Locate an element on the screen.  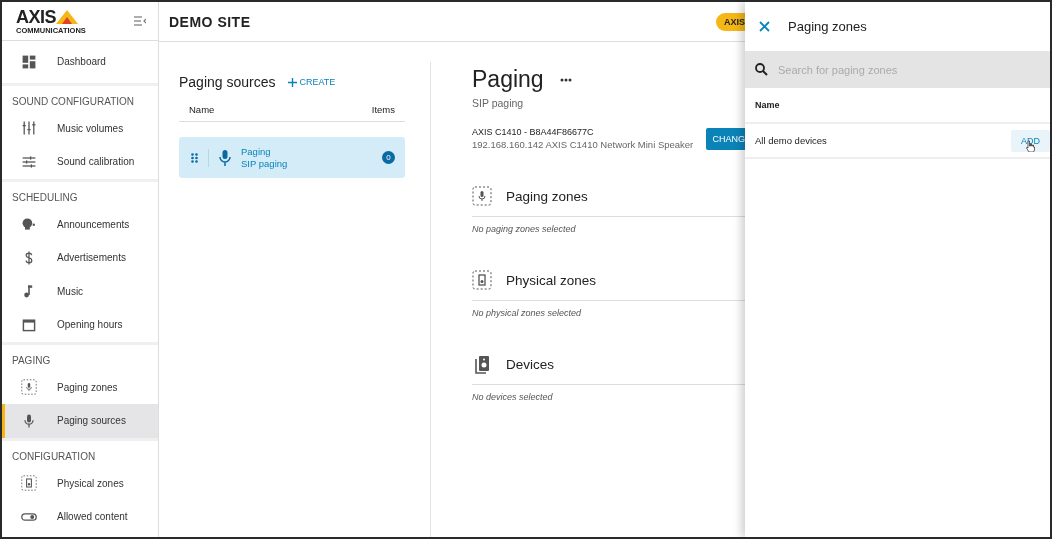
section-heading: CONFIGURATION is located at coordinates (54, 456).